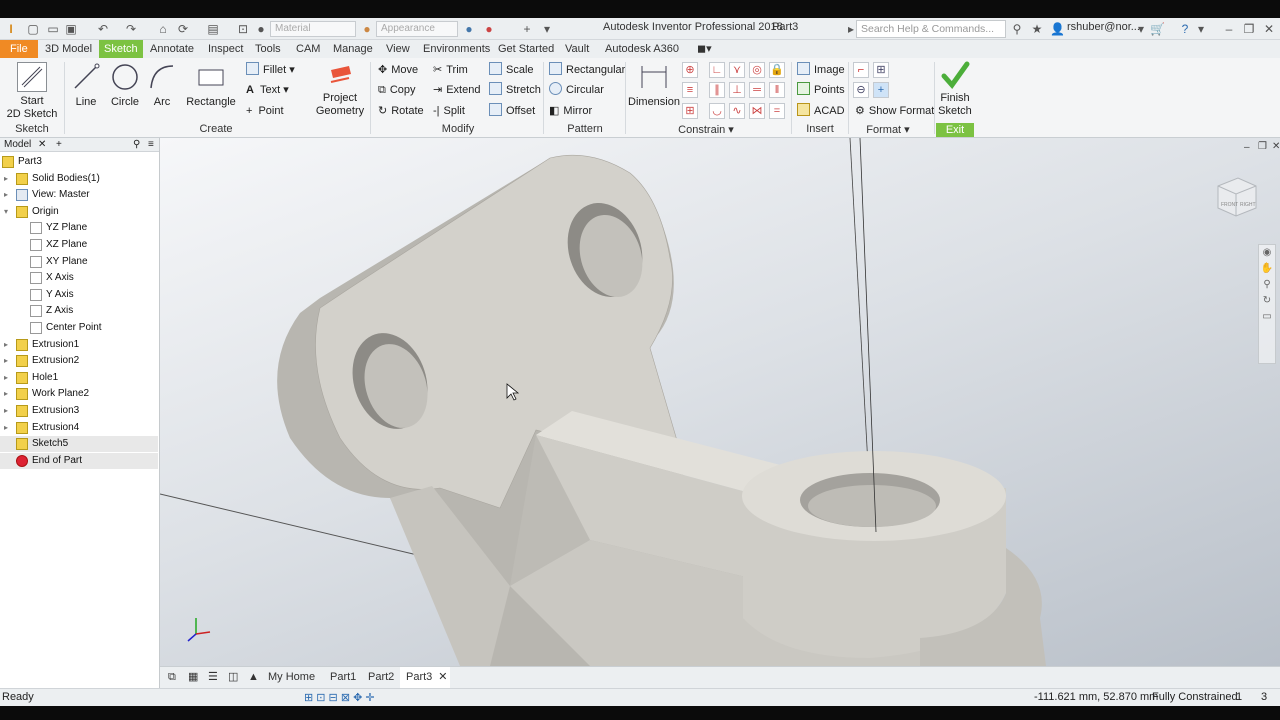 This screenshot has width=1280, height=720. What do you see at coordinates (512, 111) in the screenshot?
I see `offset-button: Offset` at bounding box center [512, 111].